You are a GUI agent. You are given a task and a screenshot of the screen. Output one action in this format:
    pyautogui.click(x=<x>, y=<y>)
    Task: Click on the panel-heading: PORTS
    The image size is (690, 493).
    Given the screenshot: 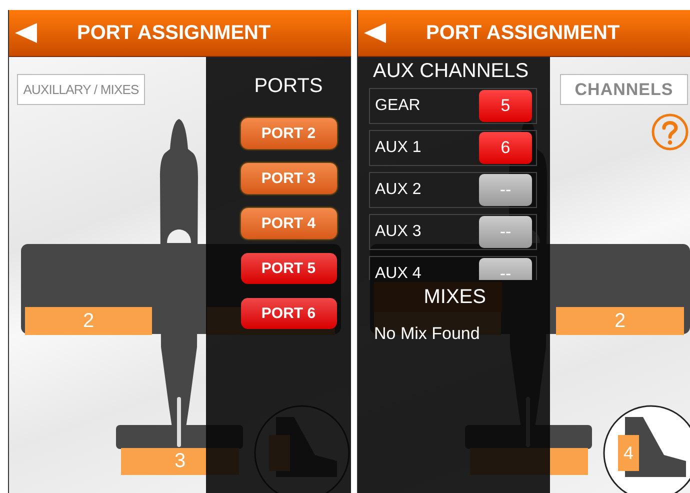 What is the action you would take?
    pyautogui.click(x=288, y=86)
    